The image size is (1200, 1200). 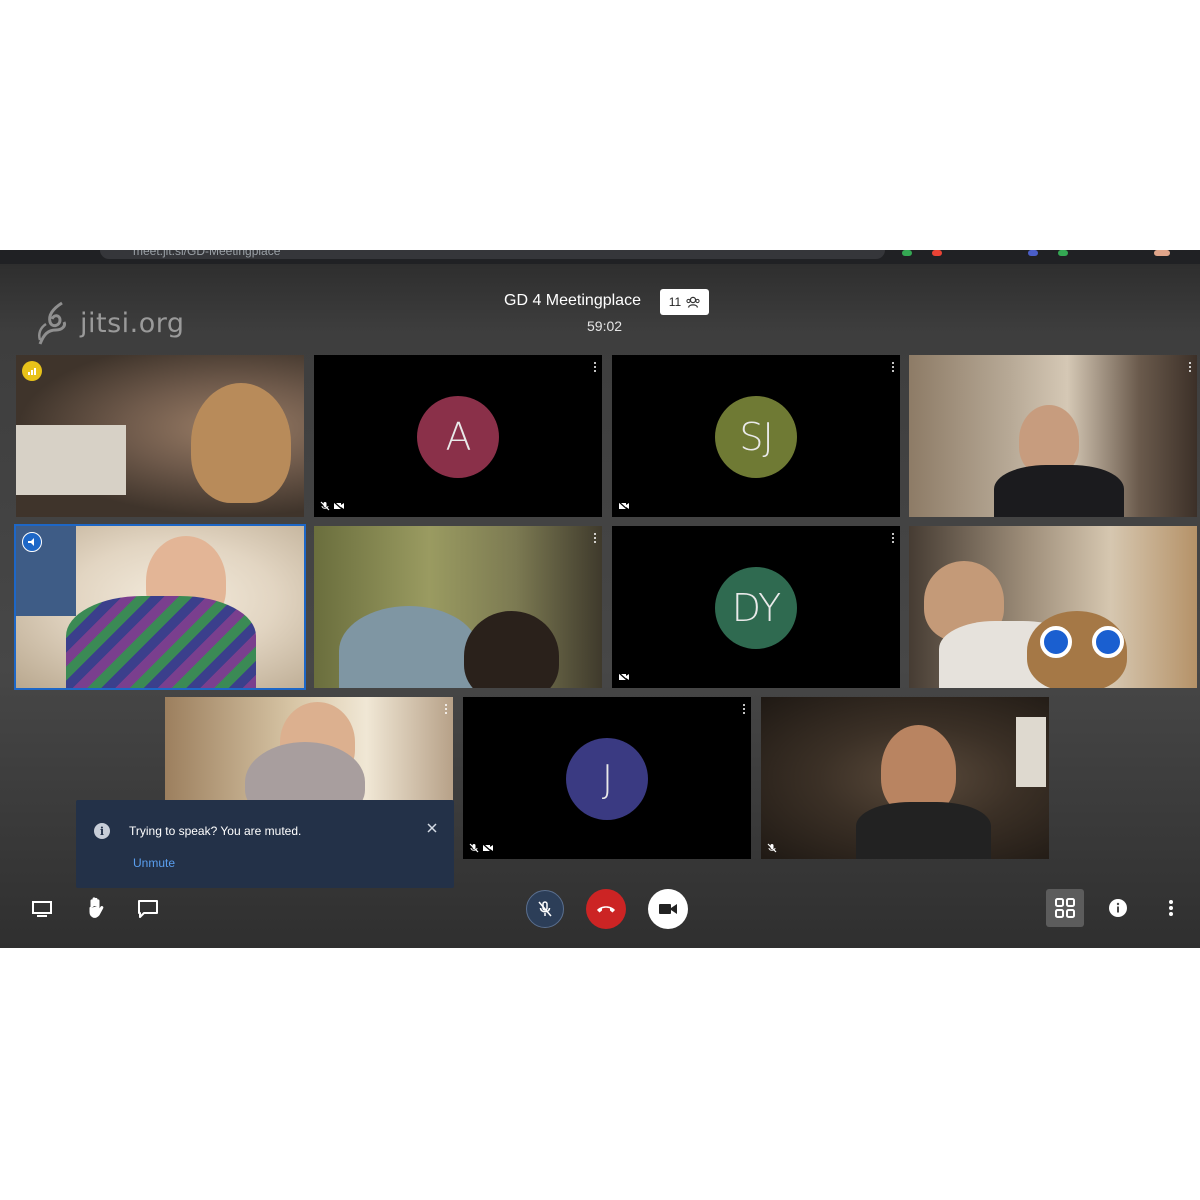 I want to click on raise-hand-icon, so click(x=96, y=907).